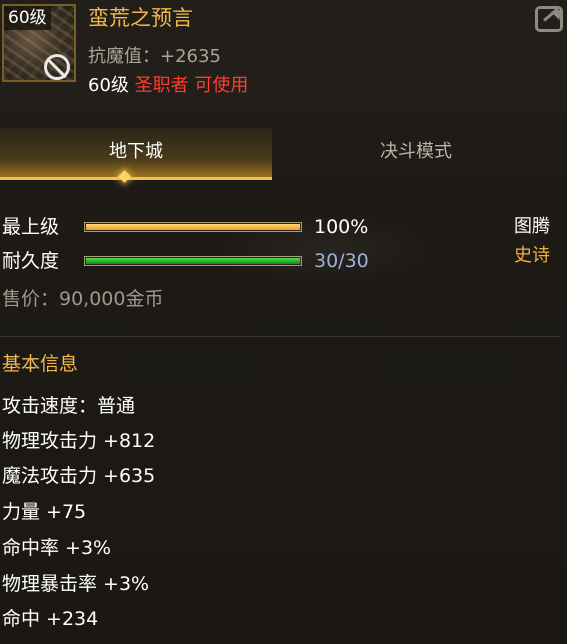 This screenshot has width=567, height=644. What do you see at coordinates (83, 299) in the screenshot?
I see `sell-price: 售价：90,000金币` at bounding box center [83, 299].